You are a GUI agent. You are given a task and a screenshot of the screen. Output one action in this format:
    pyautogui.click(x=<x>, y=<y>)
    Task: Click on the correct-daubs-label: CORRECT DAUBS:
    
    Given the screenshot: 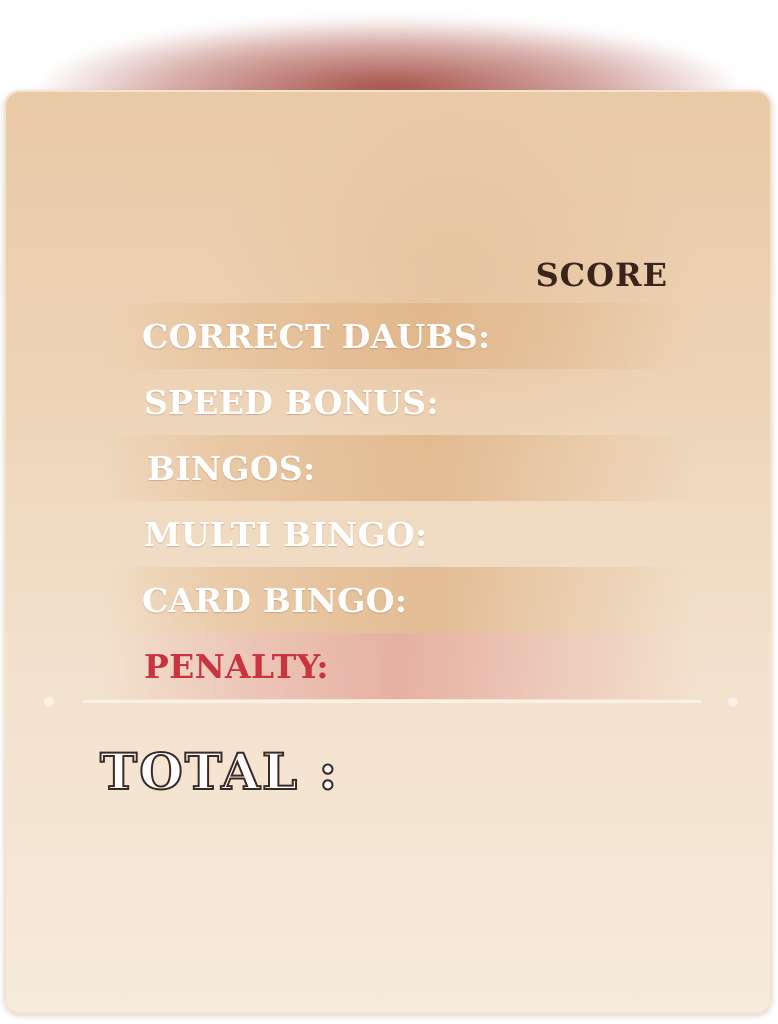 What is the action you would take?
    pyautogui.click(x=316, y=336)
    